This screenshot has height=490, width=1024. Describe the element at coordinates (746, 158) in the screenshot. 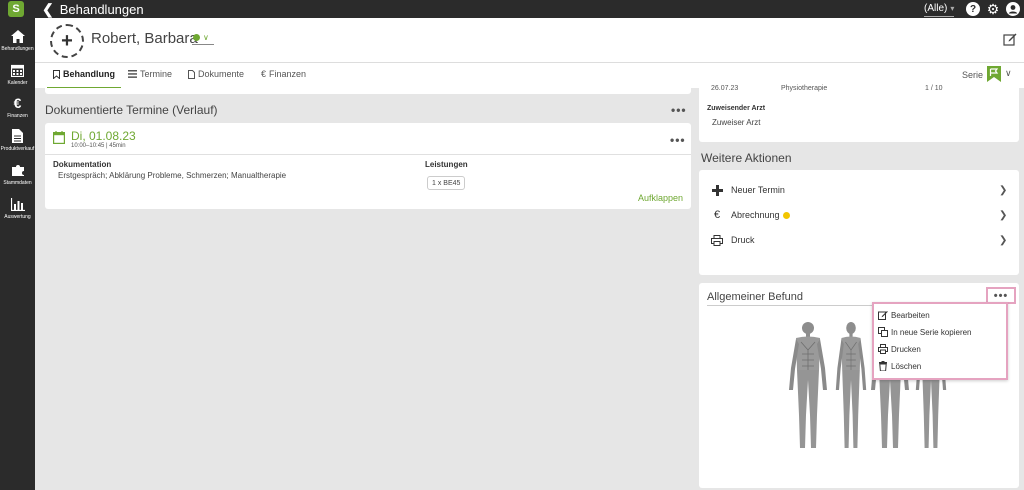

I see `actions-title: Weitere Aktionen` at that location.